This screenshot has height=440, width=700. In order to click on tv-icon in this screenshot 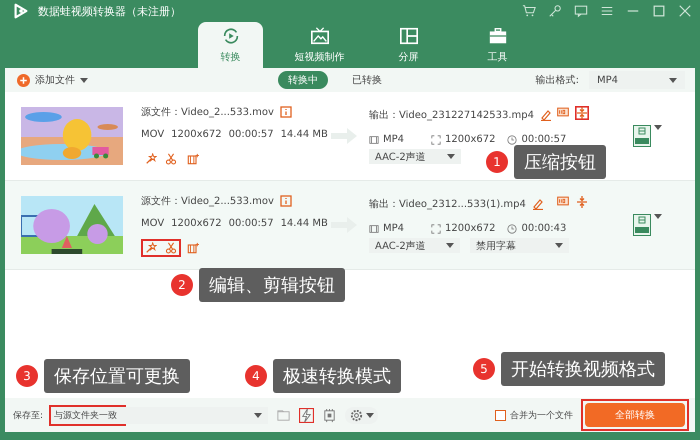, I will do `click(320, 36)`.